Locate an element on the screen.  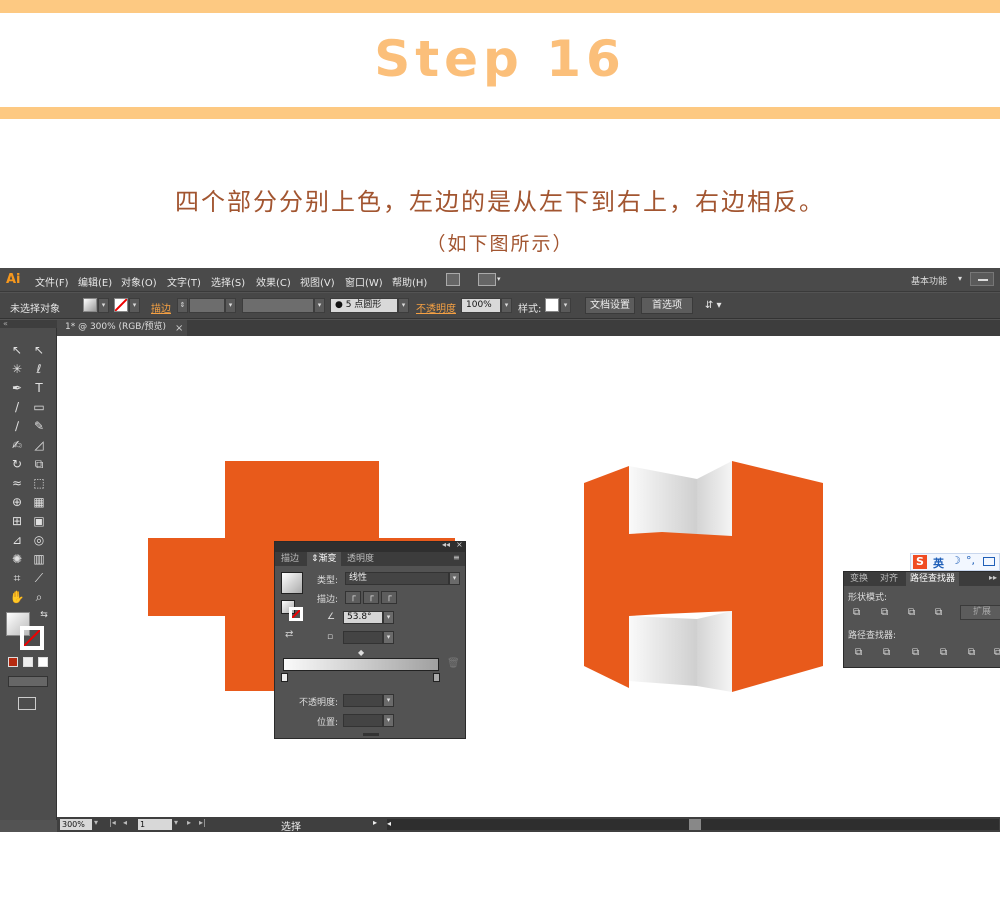
angle-field: 53.8° is located at coordinates (363, 617).